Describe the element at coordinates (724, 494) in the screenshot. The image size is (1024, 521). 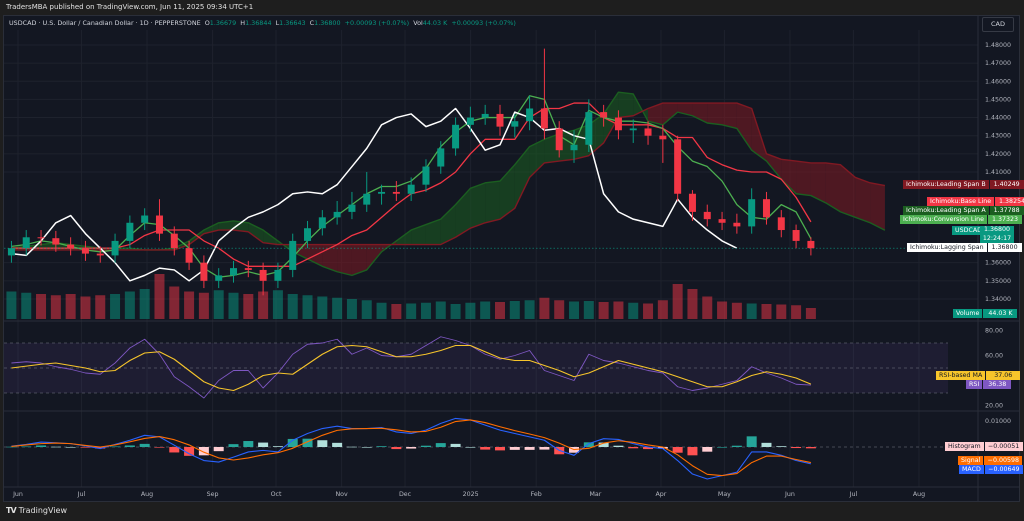
I see `time-tick-label: May` at that location.